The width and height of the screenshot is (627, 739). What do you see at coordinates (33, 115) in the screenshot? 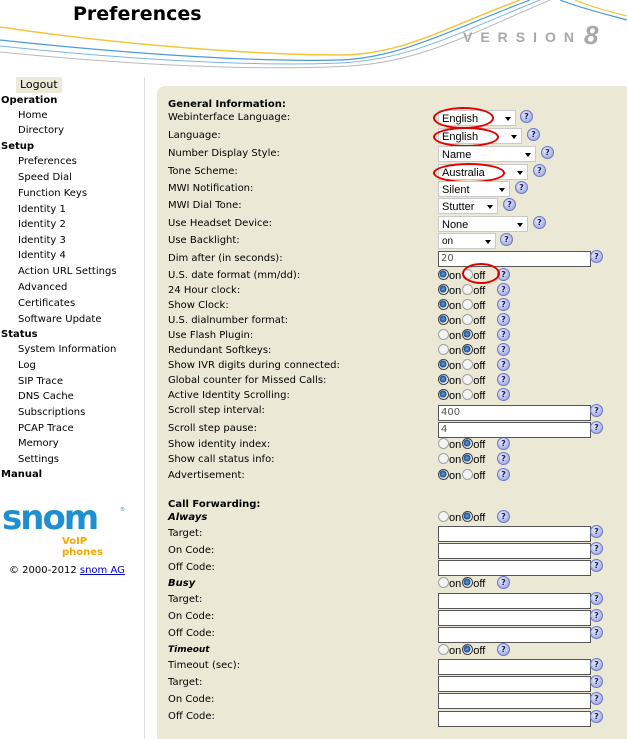
I see `nav-item-home: Home` at bounding box center [33, 115].